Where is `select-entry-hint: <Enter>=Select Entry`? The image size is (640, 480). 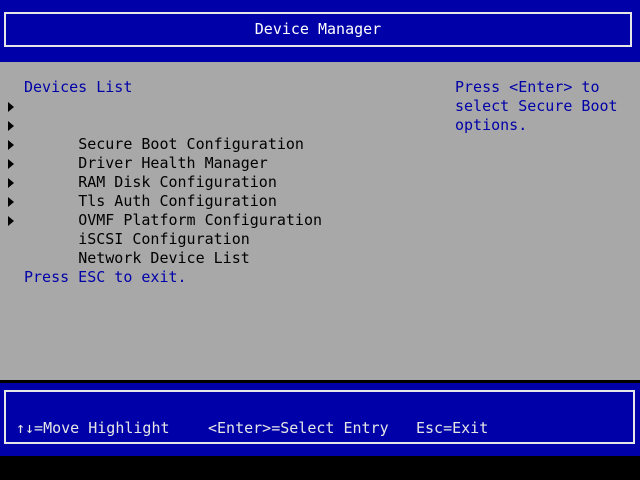 select-entry-hint: <Enter>=Select Entry is located at coordinates (298, 428).